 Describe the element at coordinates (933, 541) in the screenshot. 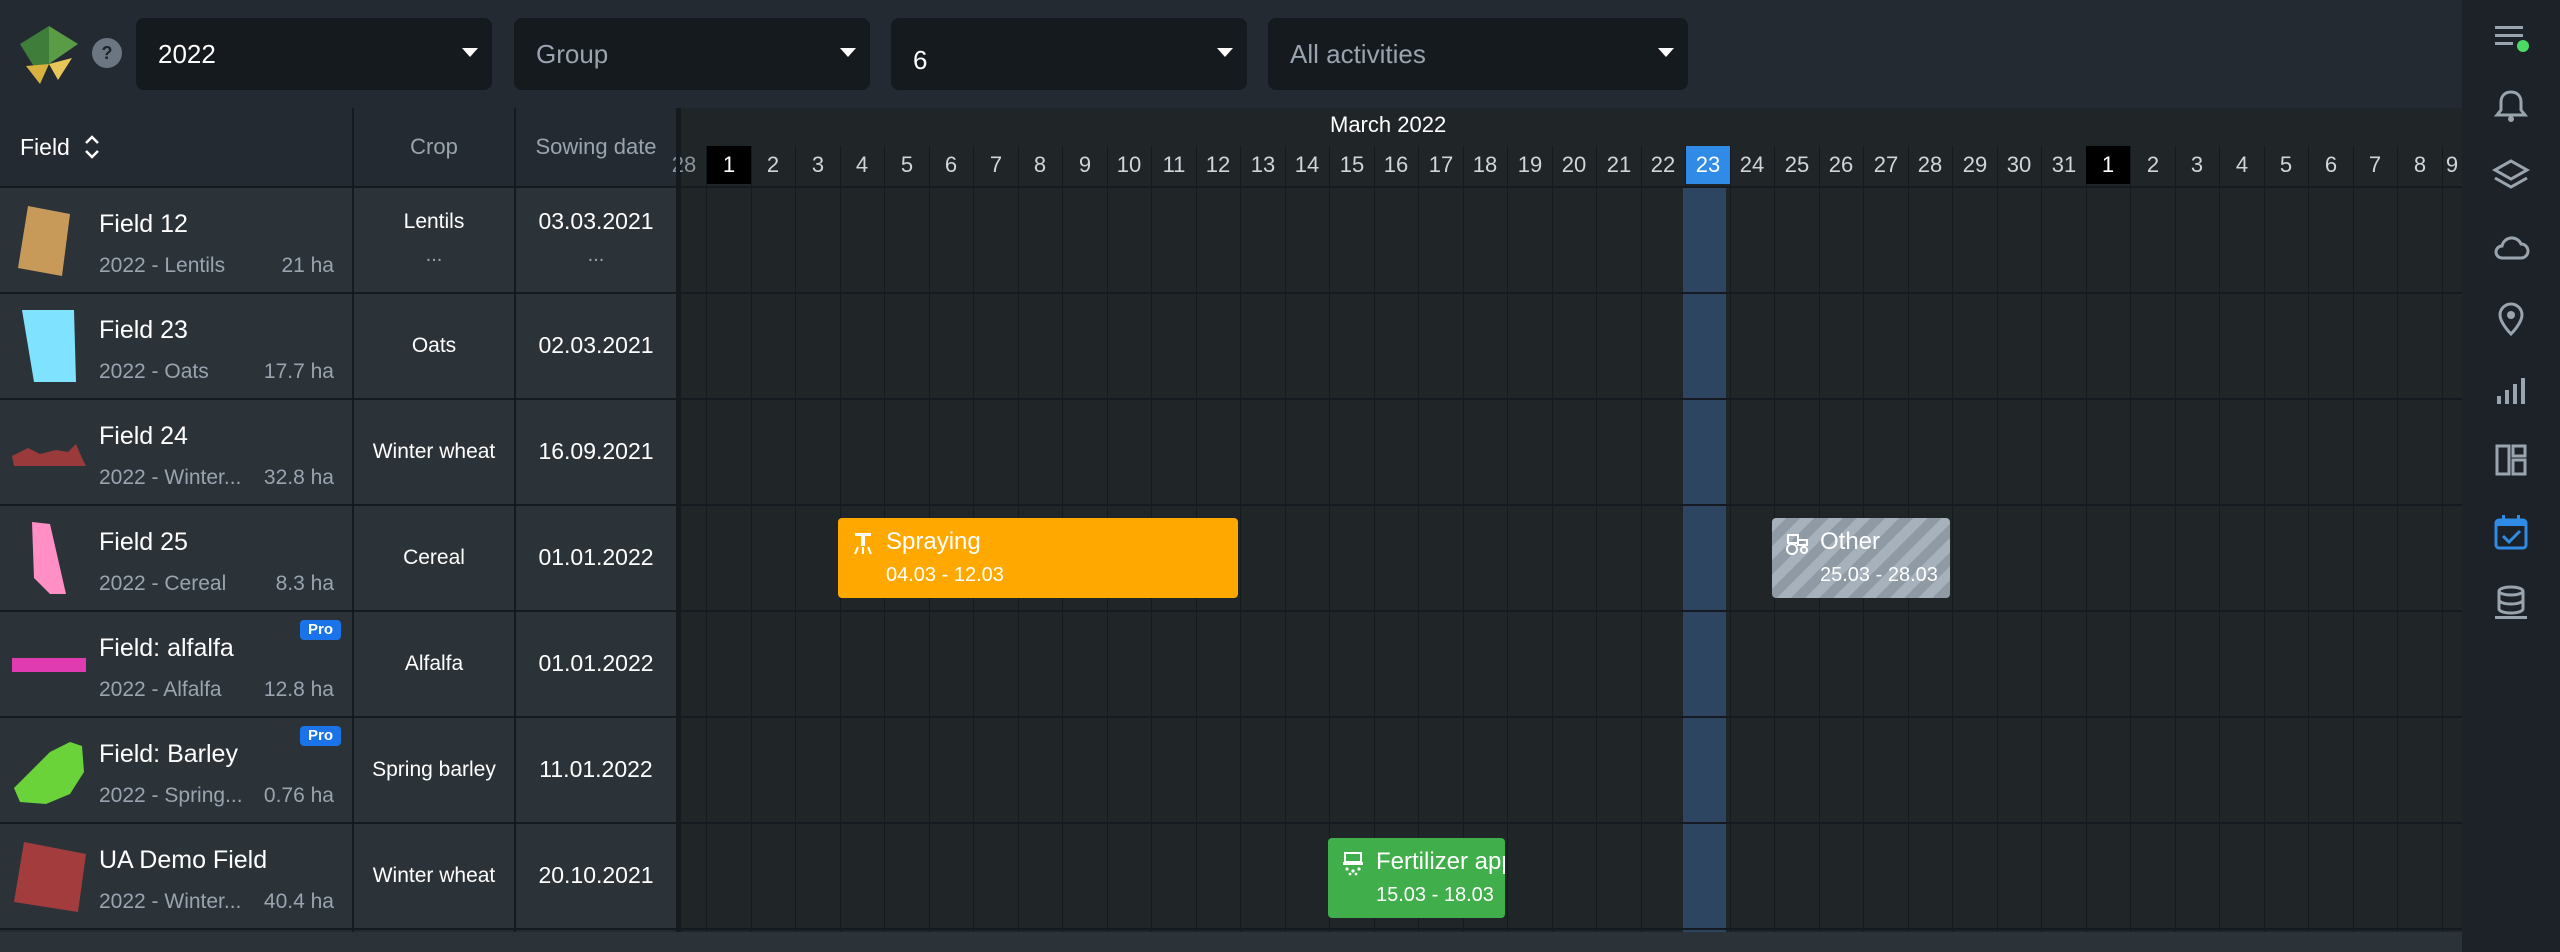

I see `activity-title: Spraying` at that location.